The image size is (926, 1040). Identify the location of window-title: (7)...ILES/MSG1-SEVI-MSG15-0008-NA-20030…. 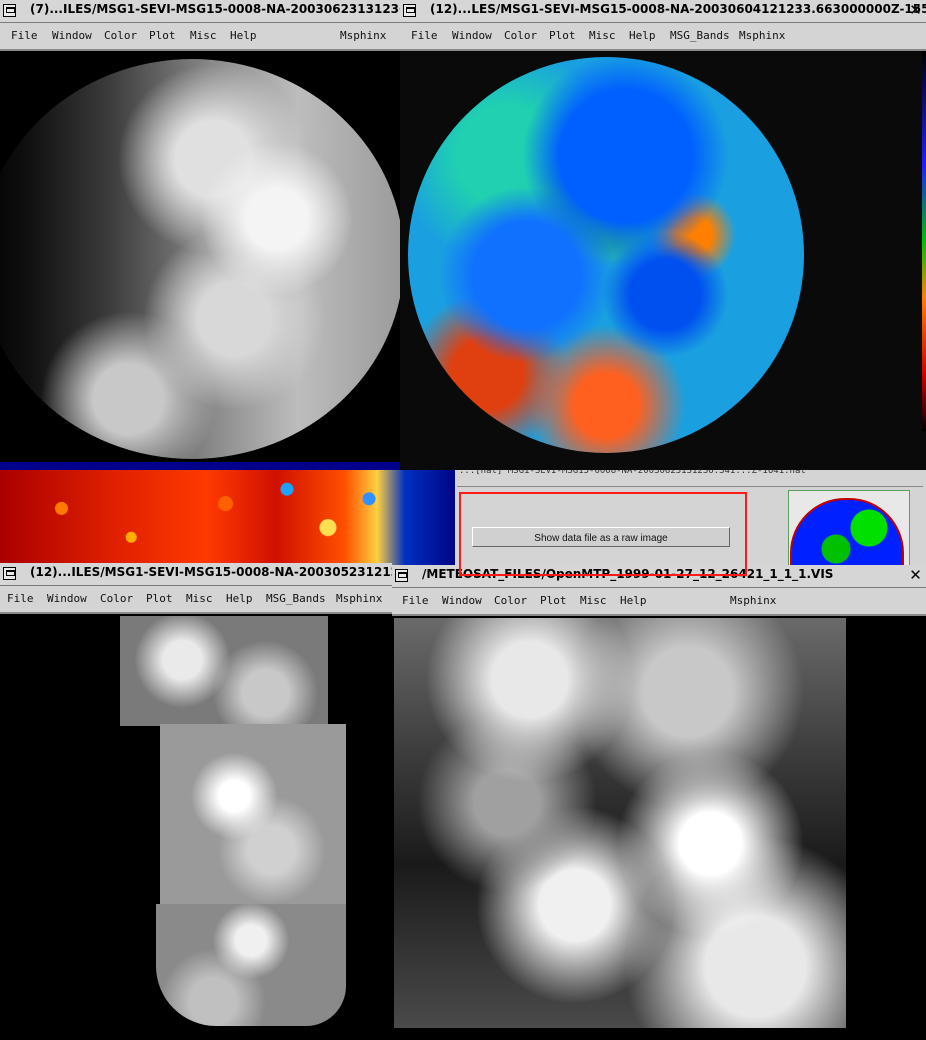
(215, 9).